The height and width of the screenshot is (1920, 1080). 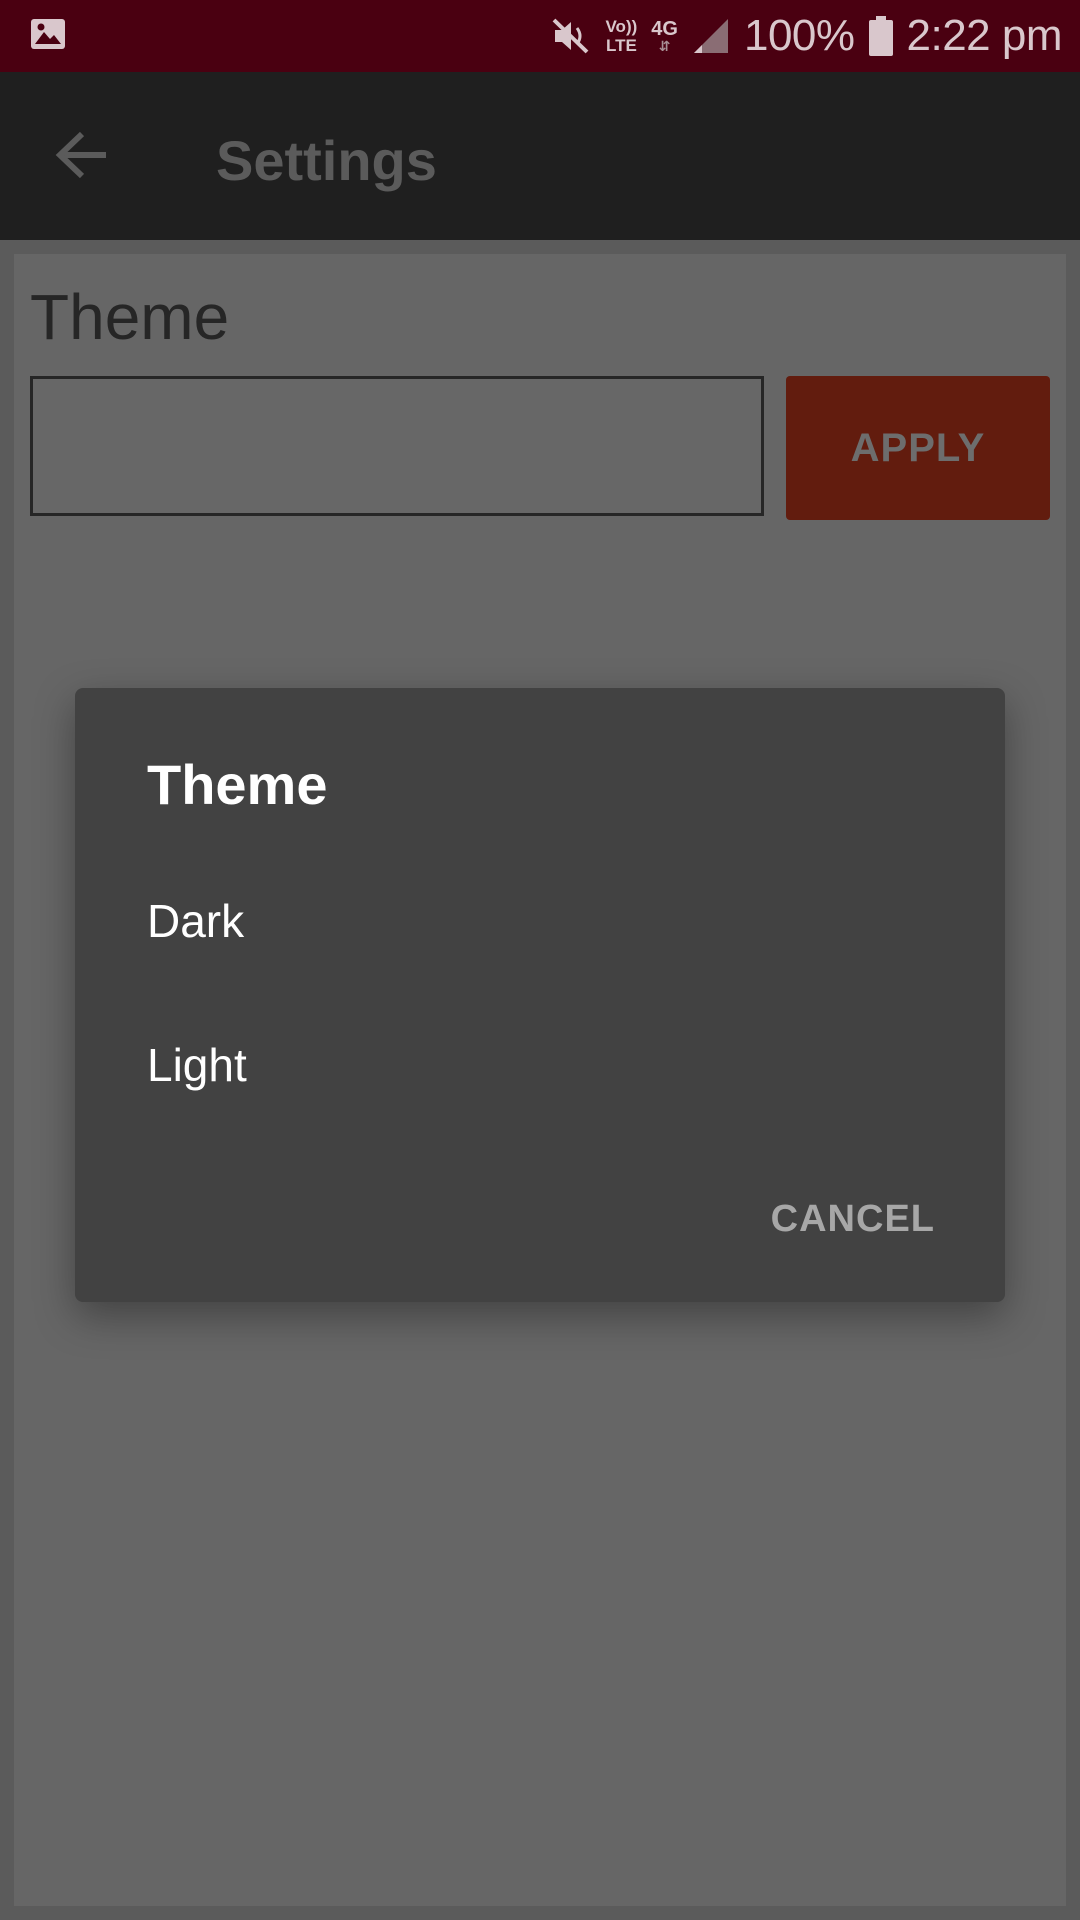 I want to click on status-icons: Vo)) LTE 4G ⇵ 100% 2:22 pm, so click(x=807, y=36).